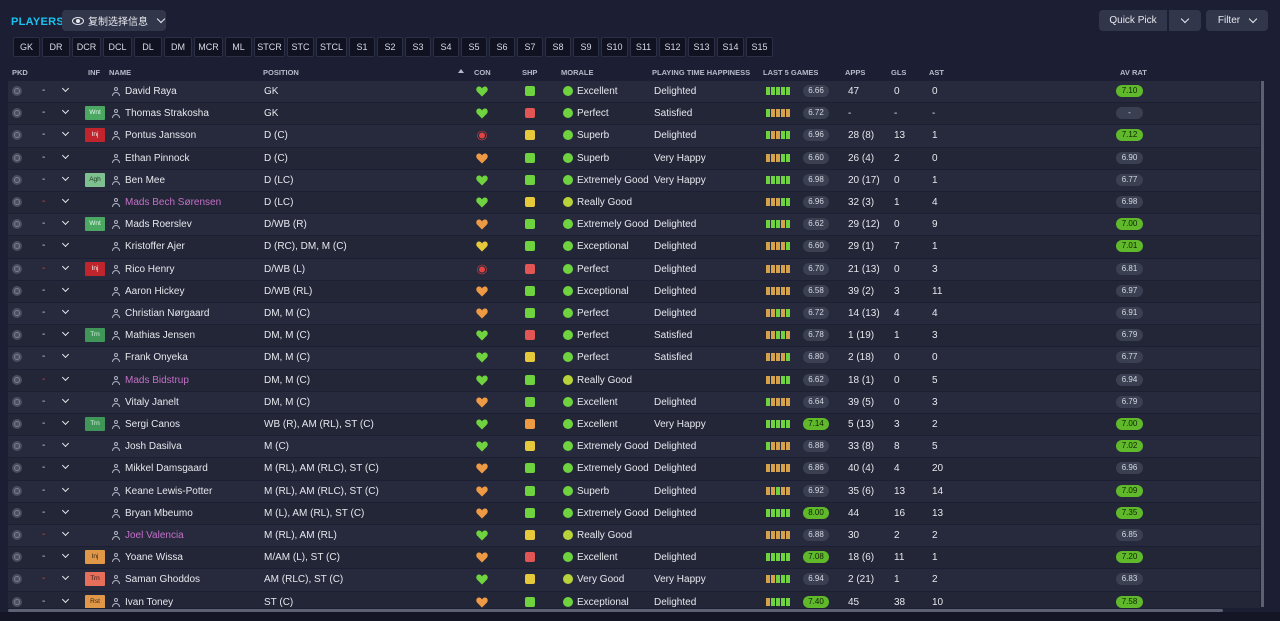  What do you see at coordinates (855, 72) in the screenshot?
I see `col-apps: APPS` at bounding box center [855, 72].